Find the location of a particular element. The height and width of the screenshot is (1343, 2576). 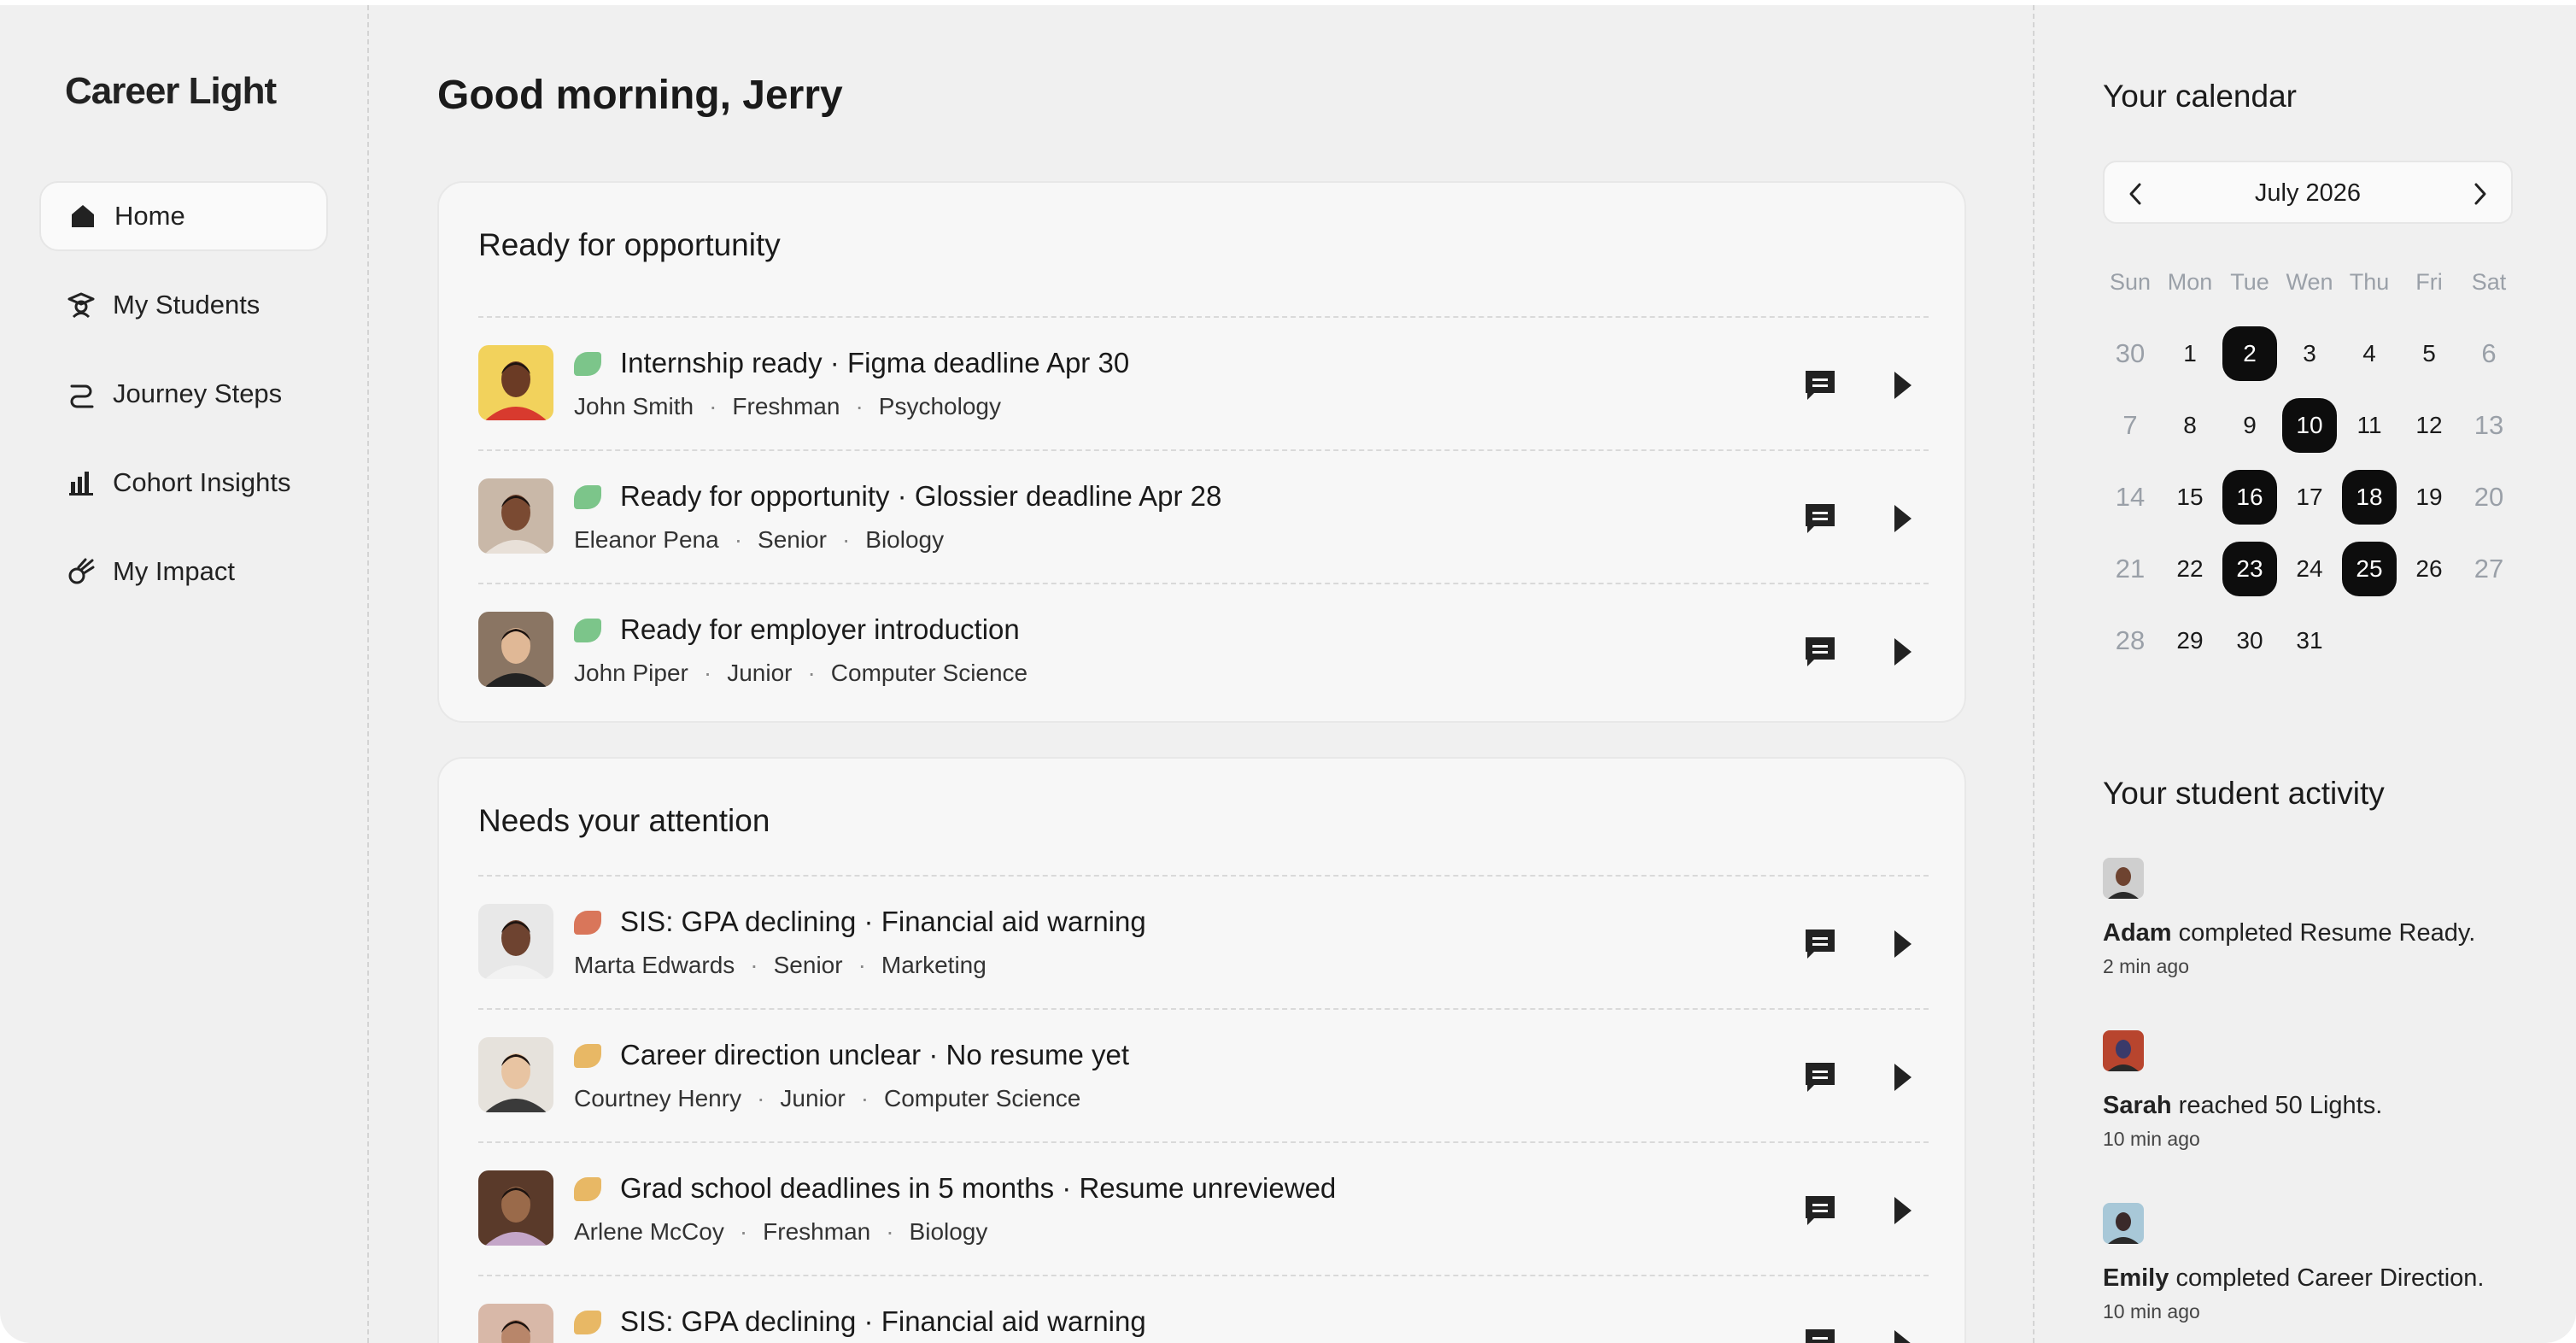

calendar-day: 8 is located at coordinates (2190, 425).